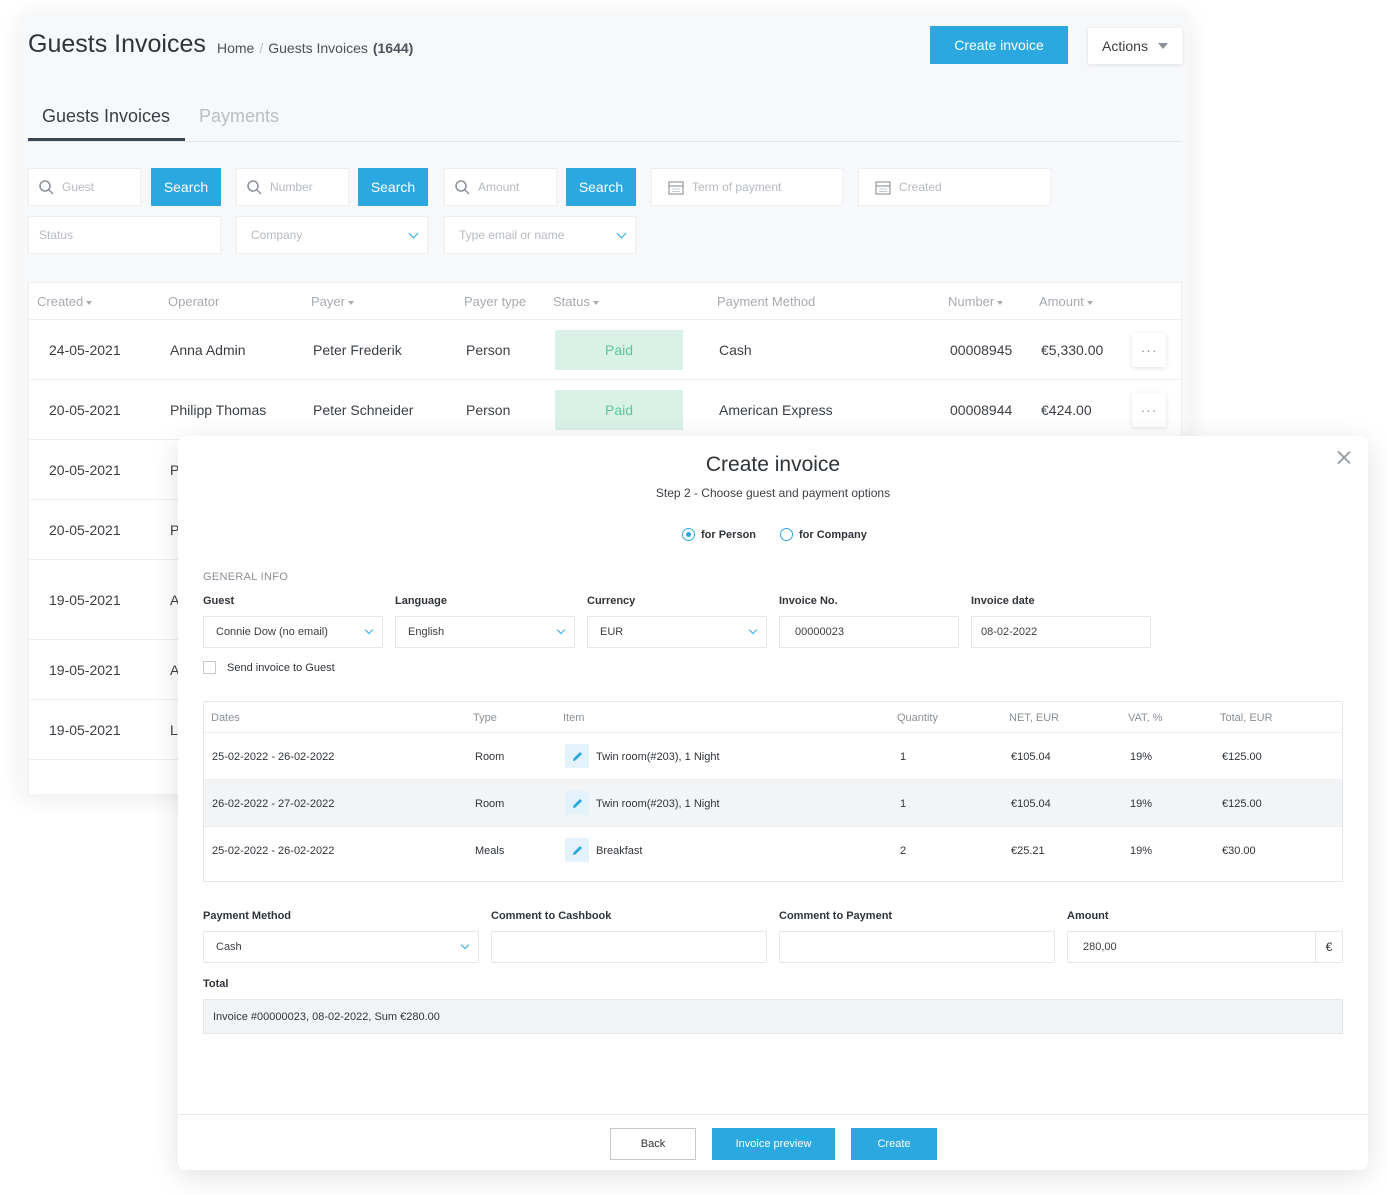  What do you see at coordinates (1328, 947) in the screenshot?
I see `currency-symbol: €` at bounding box center [1328, 947].